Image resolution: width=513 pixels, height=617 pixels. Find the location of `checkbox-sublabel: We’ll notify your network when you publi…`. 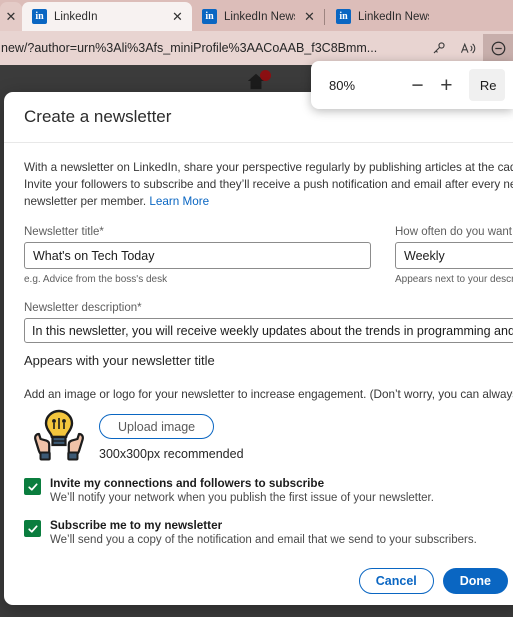

checkbox-sublabel: We’ll notify your network when you publi… is located at coordinates (242, 498).